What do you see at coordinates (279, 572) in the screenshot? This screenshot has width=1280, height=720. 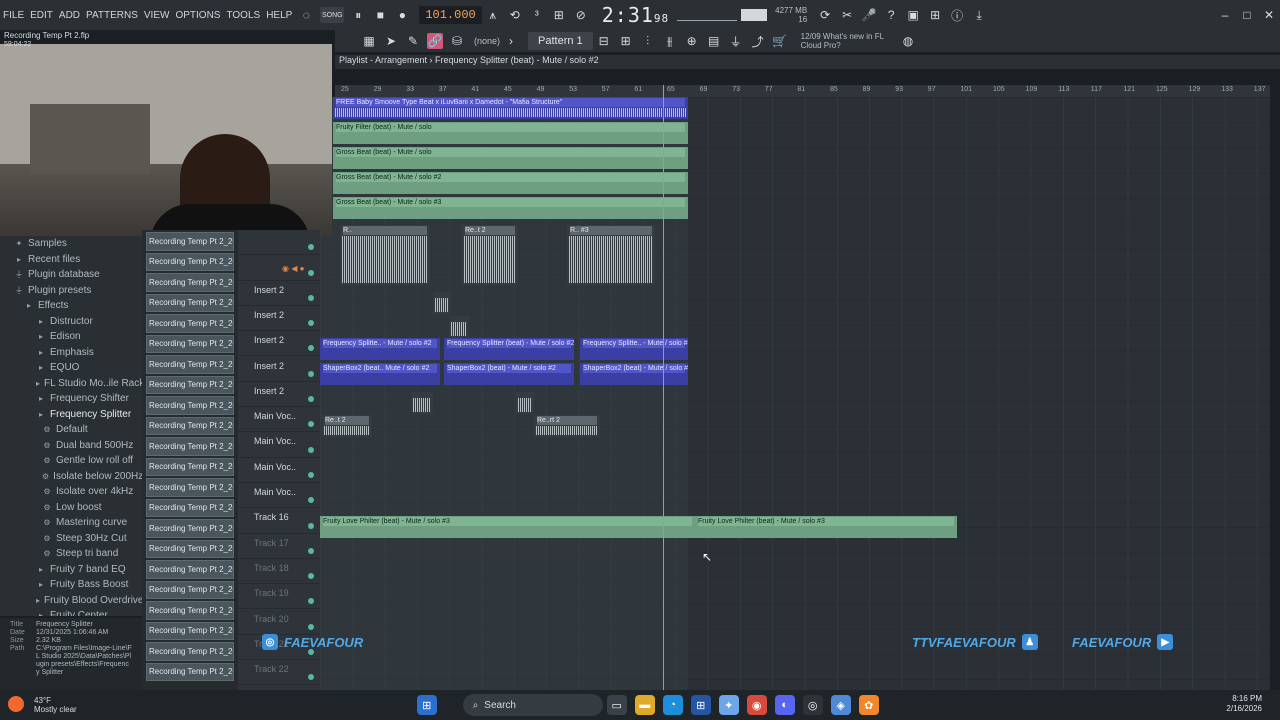 I see `track-header: Track 18` at bounding box center [279, 572].